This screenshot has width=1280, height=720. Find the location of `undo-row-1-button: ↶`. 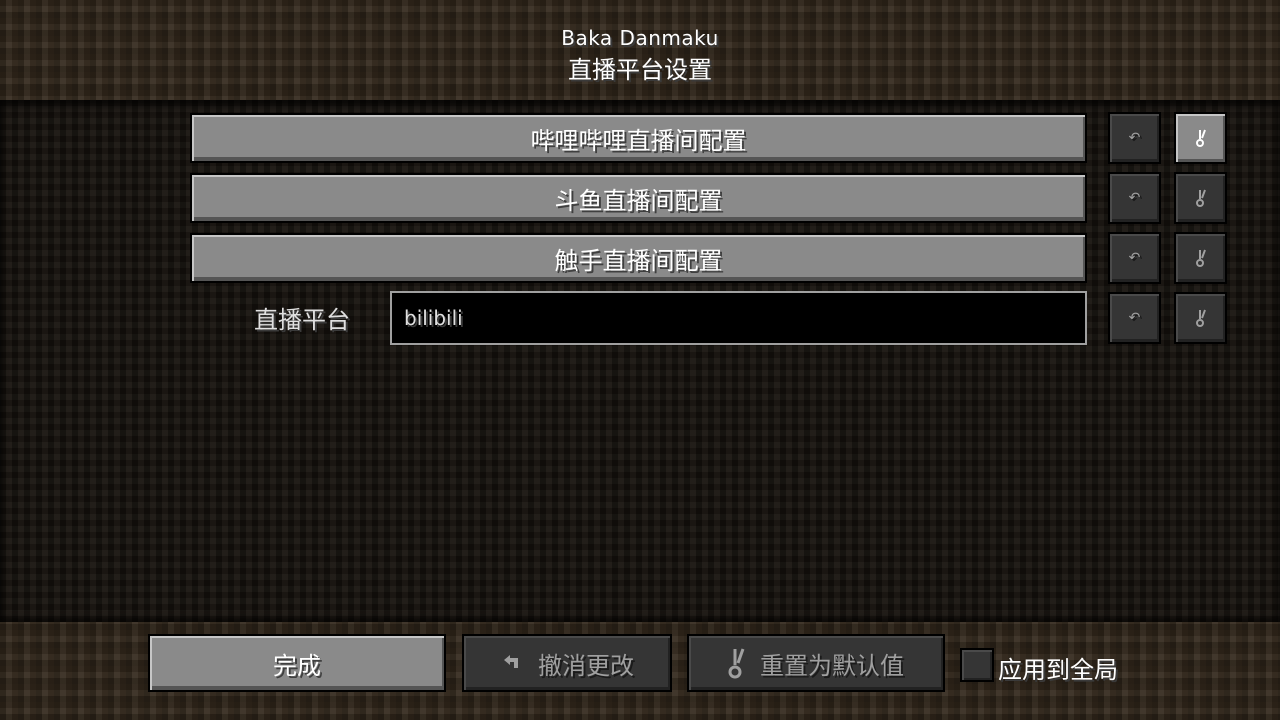

undo-row-1-button: ↶ is located at coordinates (1134, 138).